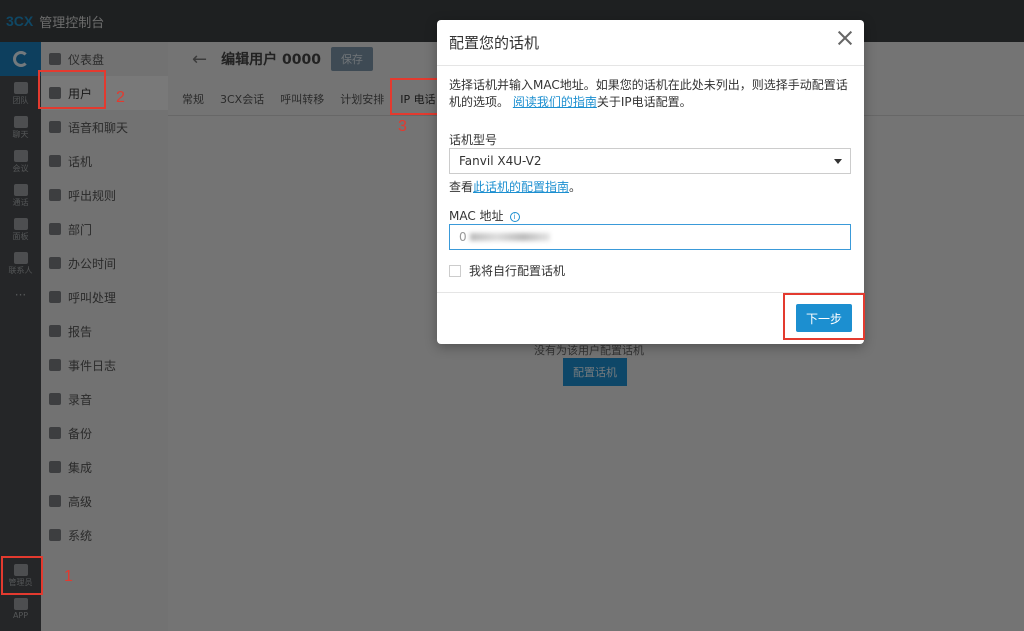  What do you see at coordinates (555, 102) in the screenshot?
I see `guide-link: 阅读我们的指南` at bounding box center [555, 102].